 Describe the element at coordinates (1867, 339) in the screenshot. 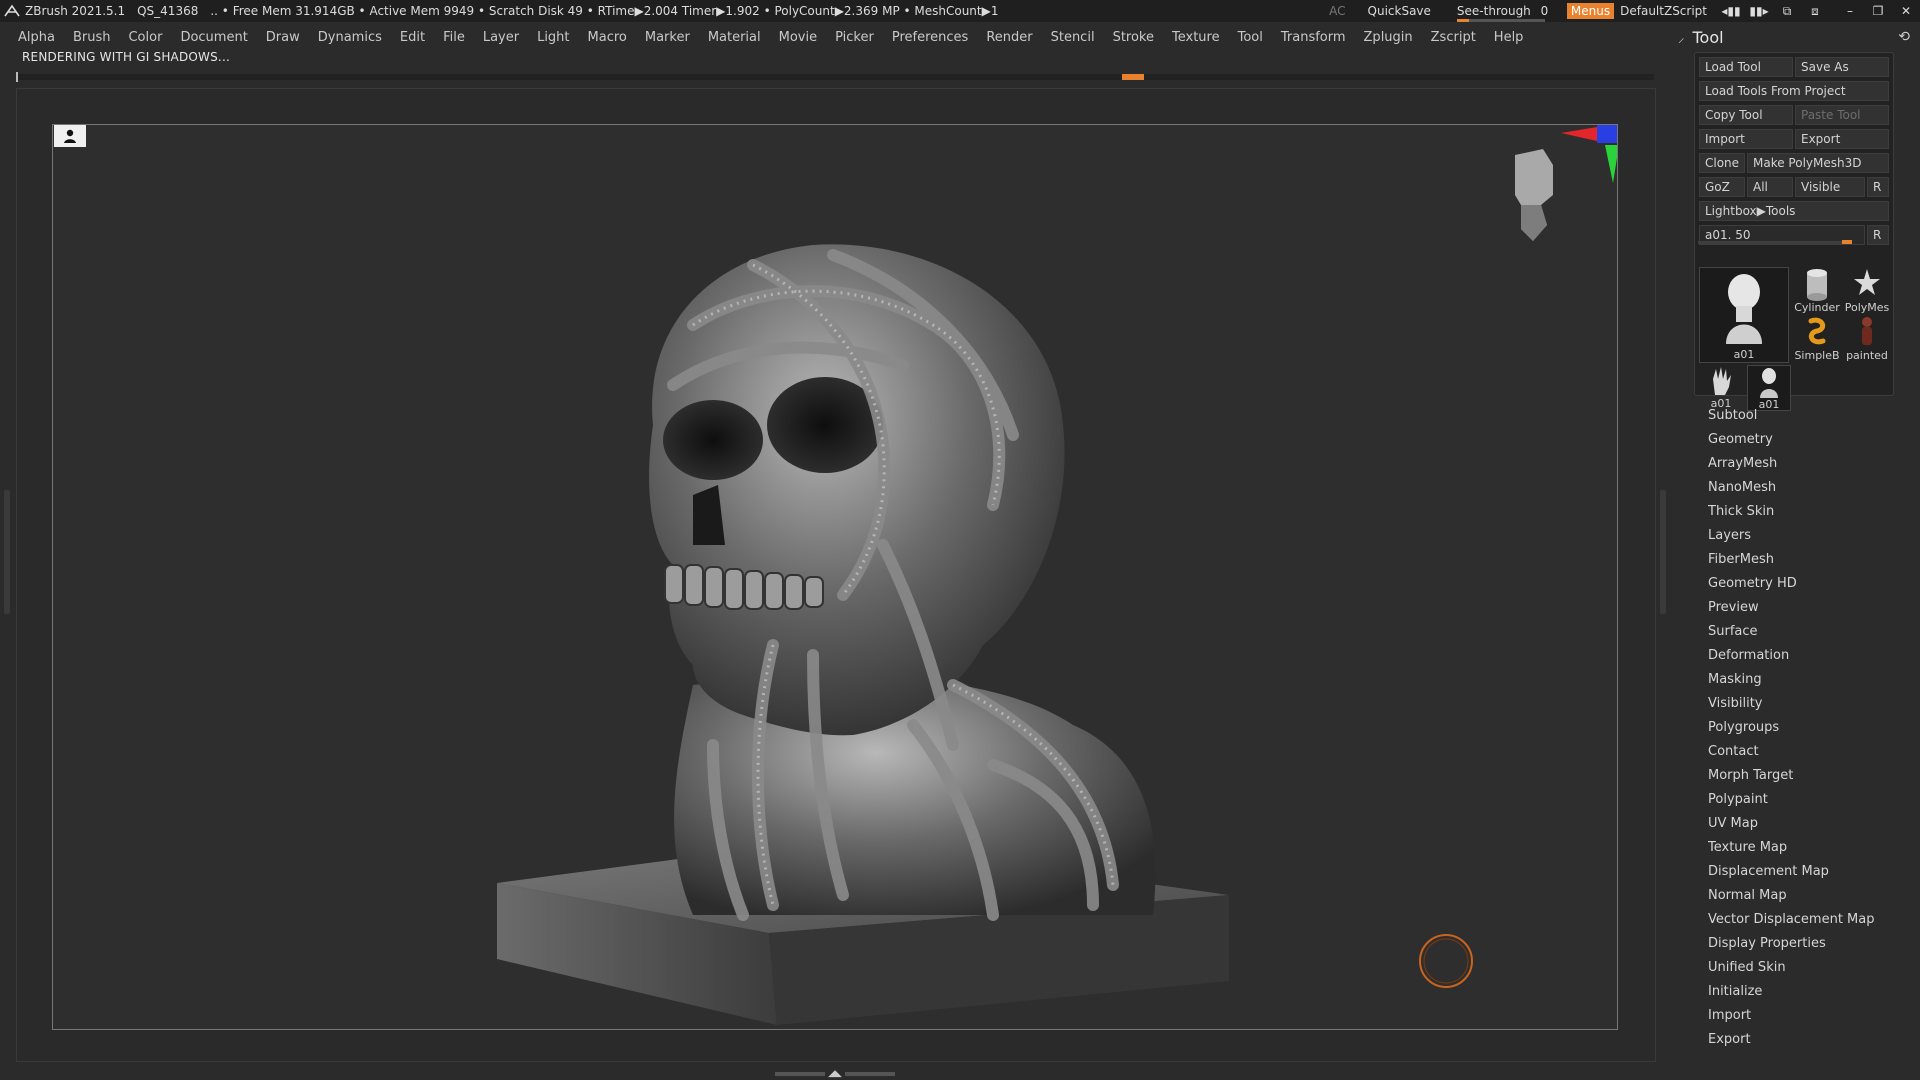

I see `tool-thumb-painted: painted` at that location.